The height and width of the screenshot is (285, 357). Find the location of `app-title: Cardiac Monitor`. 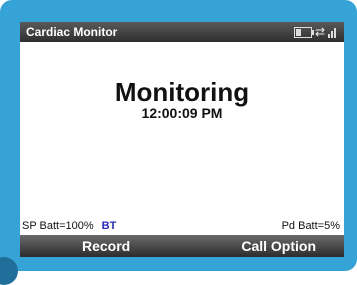

app-title: Cardiac Monitor is located at coordinates (72, 32).